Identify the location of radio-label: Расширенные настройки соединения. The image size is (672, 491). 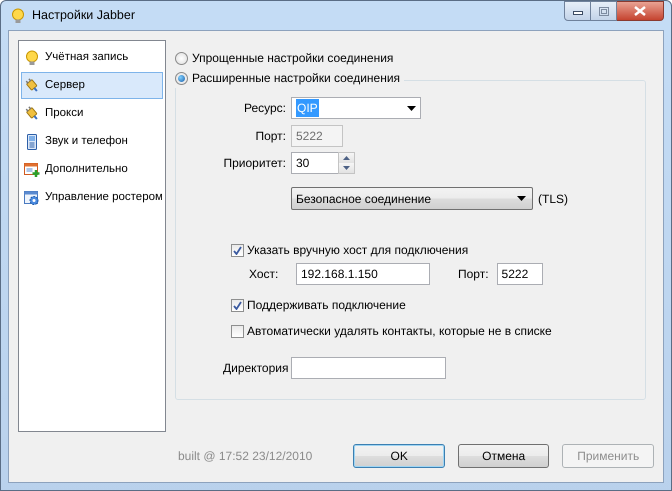
(296, 78).